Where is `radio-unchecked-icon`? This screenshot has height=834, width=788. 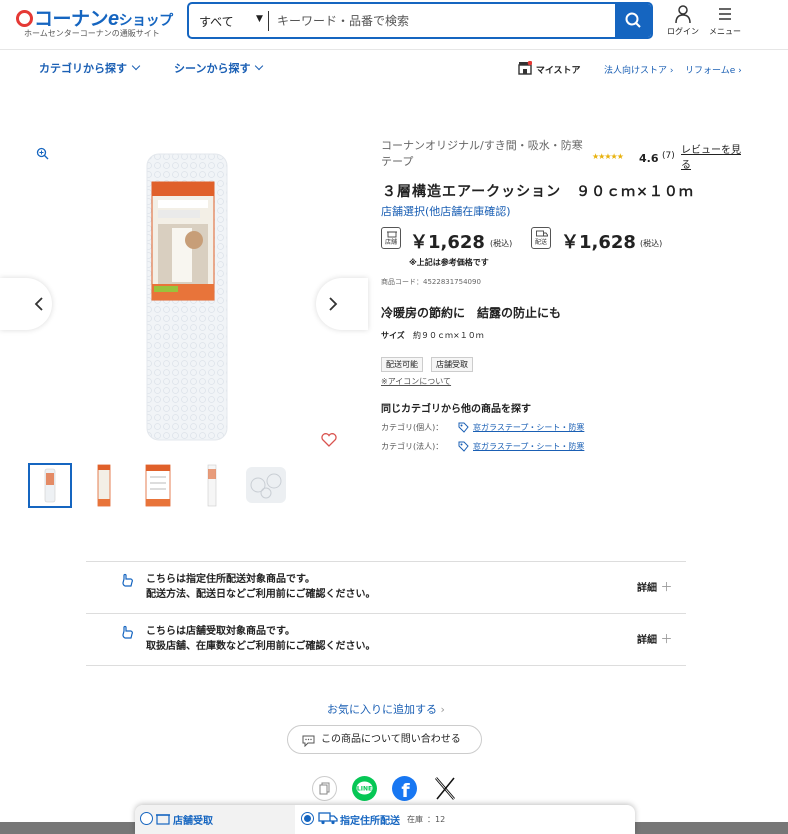 radio-unchecked-icon is located at coordinates (146, 818).